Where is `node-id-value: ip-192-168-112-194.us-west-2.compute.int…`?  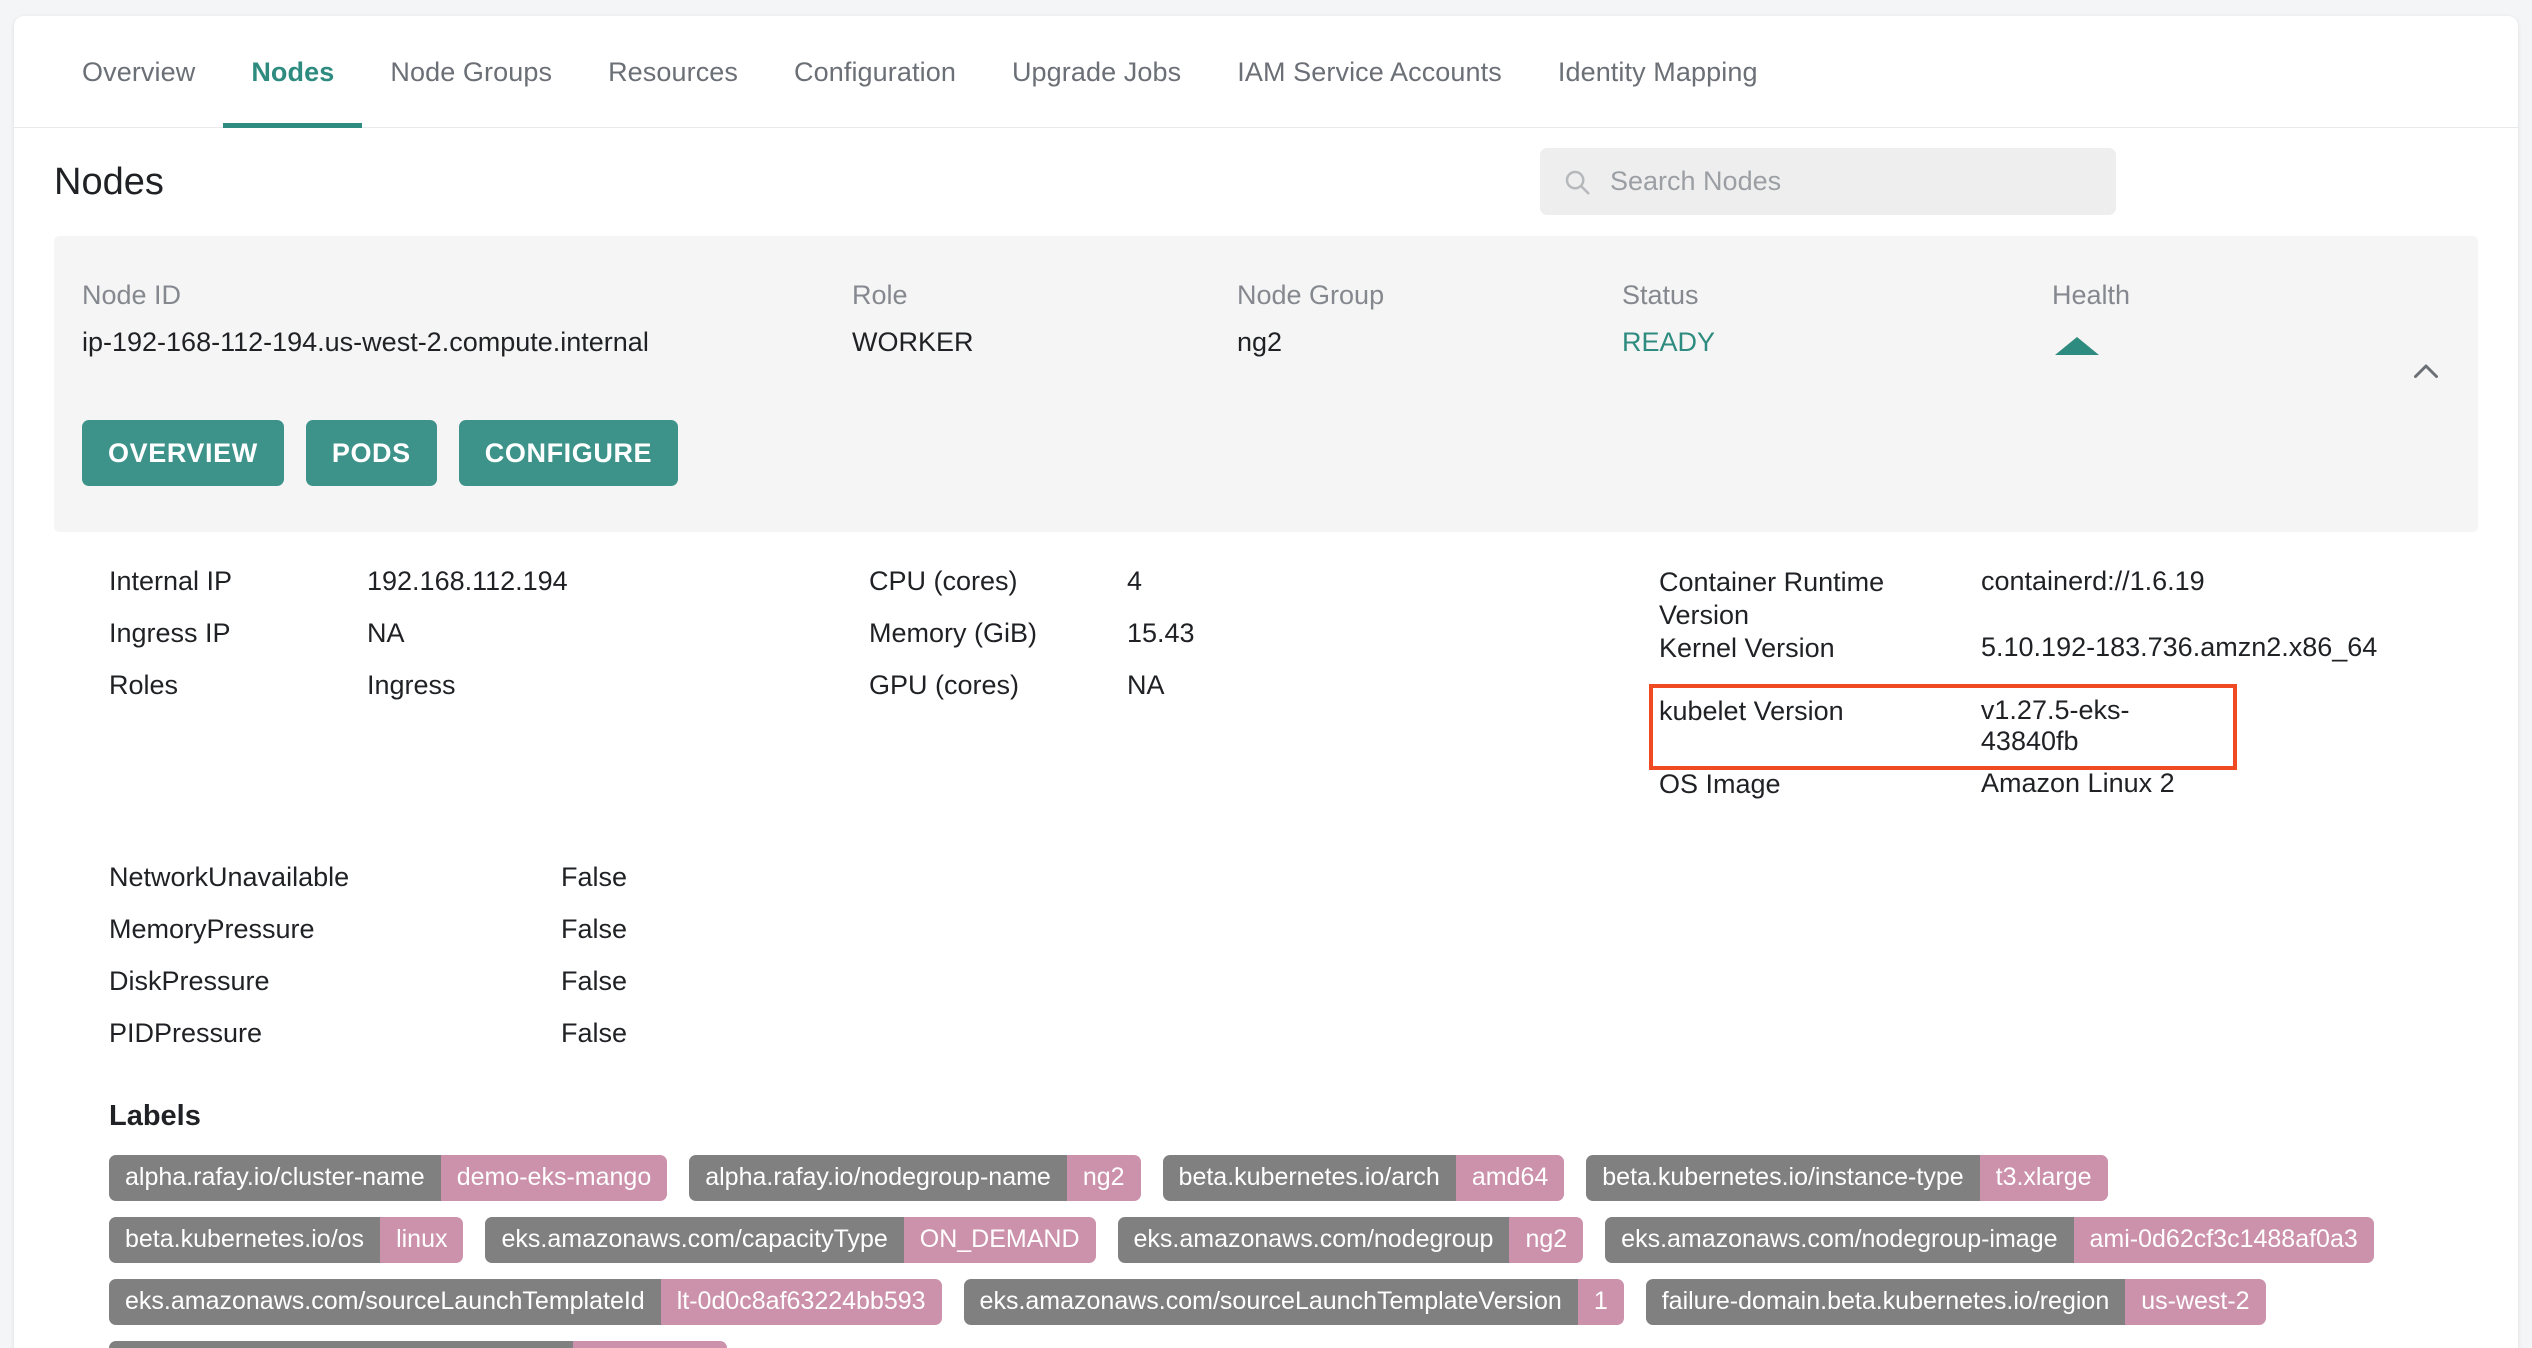
node-id-value: ip-192-168-112-194.us-west-2.compute.int… is located at coordinates (365, 342).